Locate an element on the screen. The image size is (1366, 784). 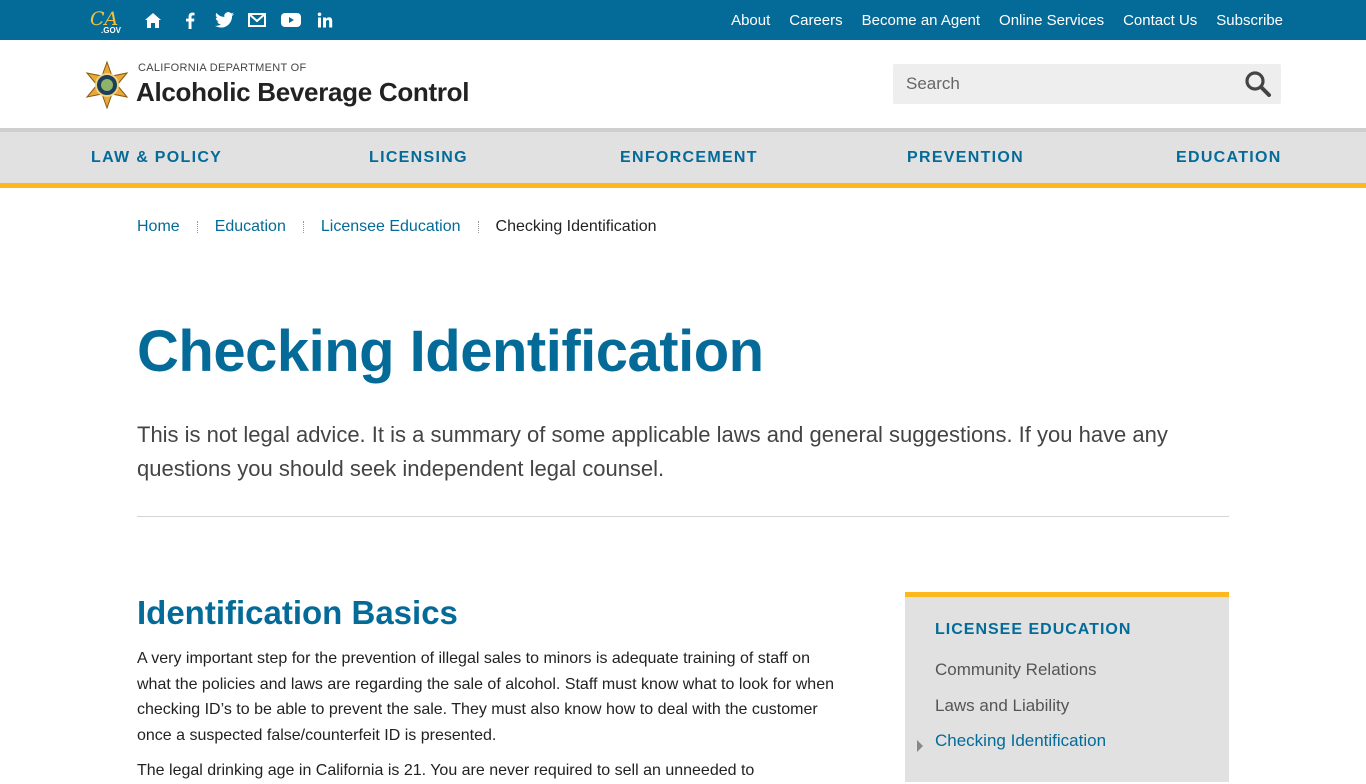
search-input is located at coordinates (1063, 84).